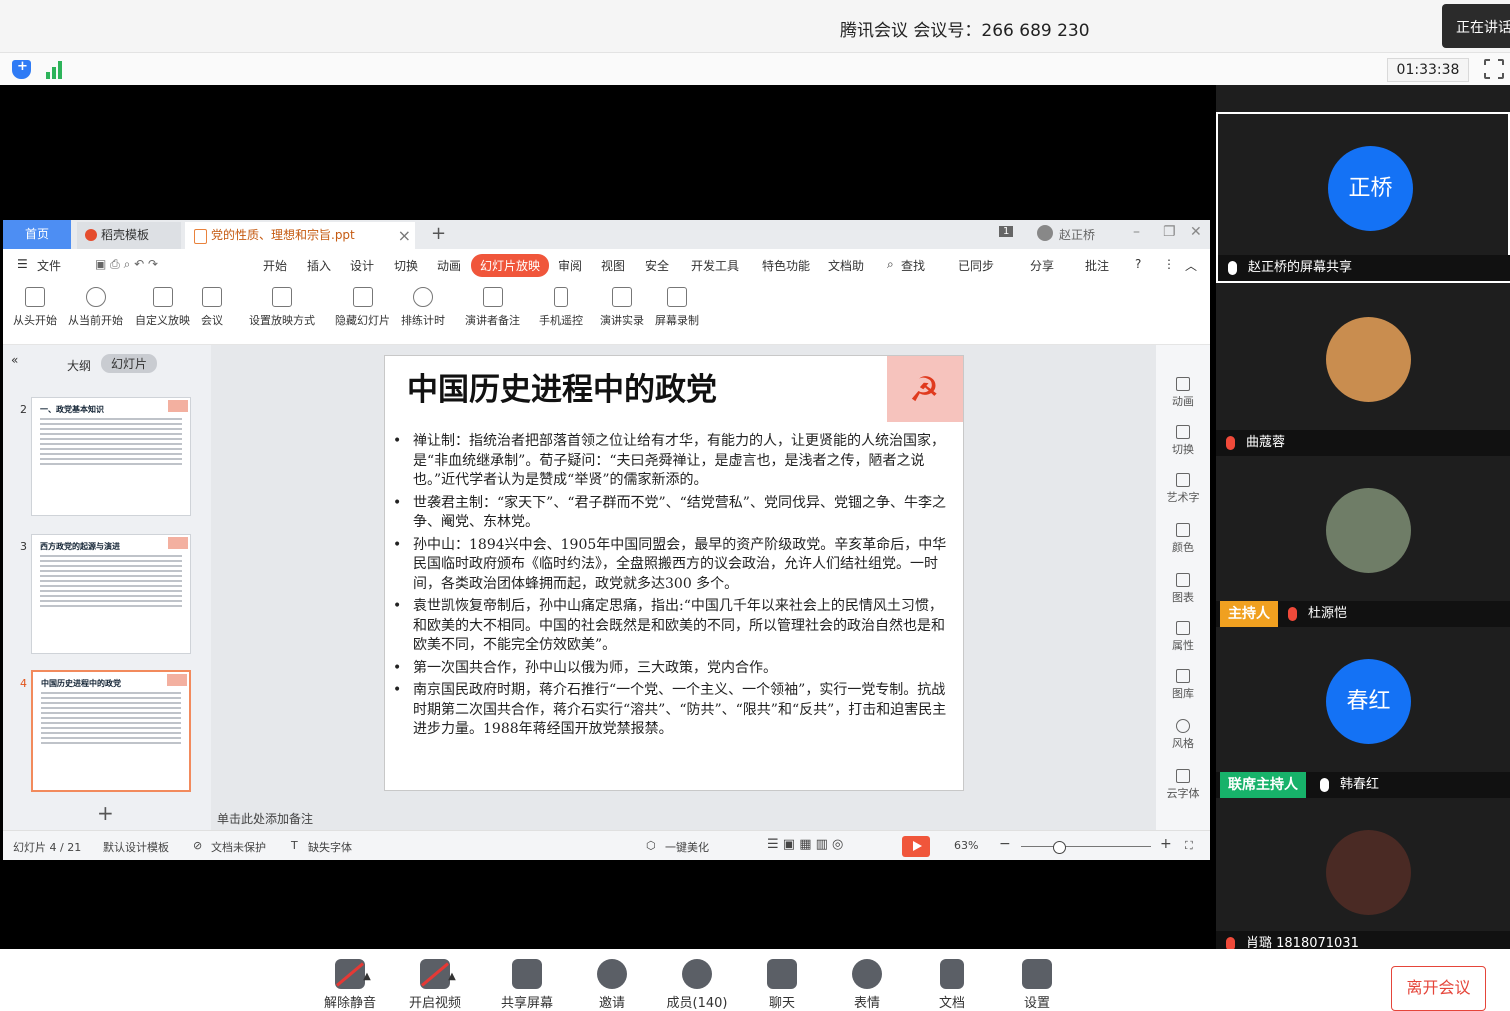  I want to click on video-tile: 肖璐 1818071031, so click(1363, 877).